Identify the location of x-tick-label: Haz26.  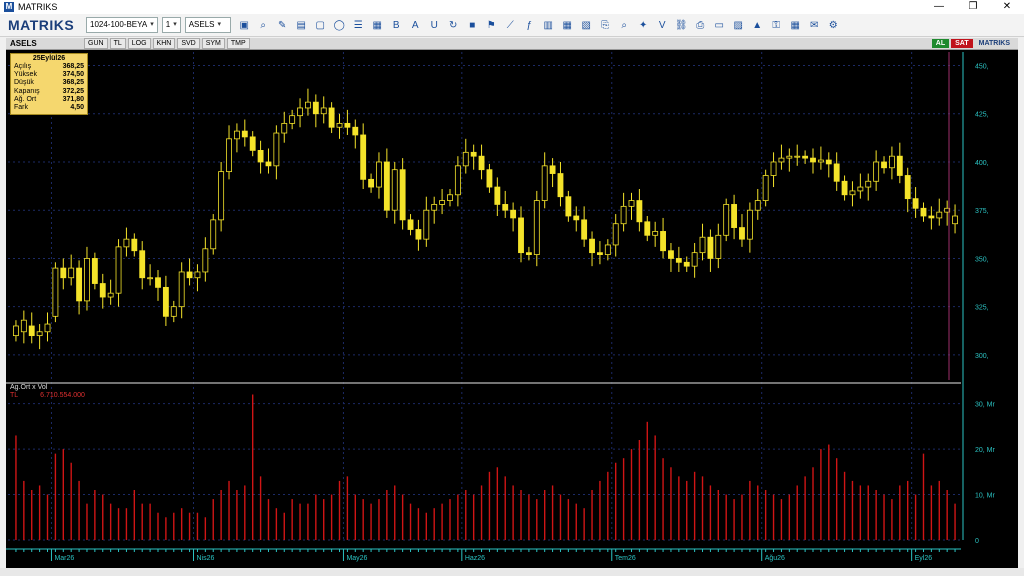
(475, 558).